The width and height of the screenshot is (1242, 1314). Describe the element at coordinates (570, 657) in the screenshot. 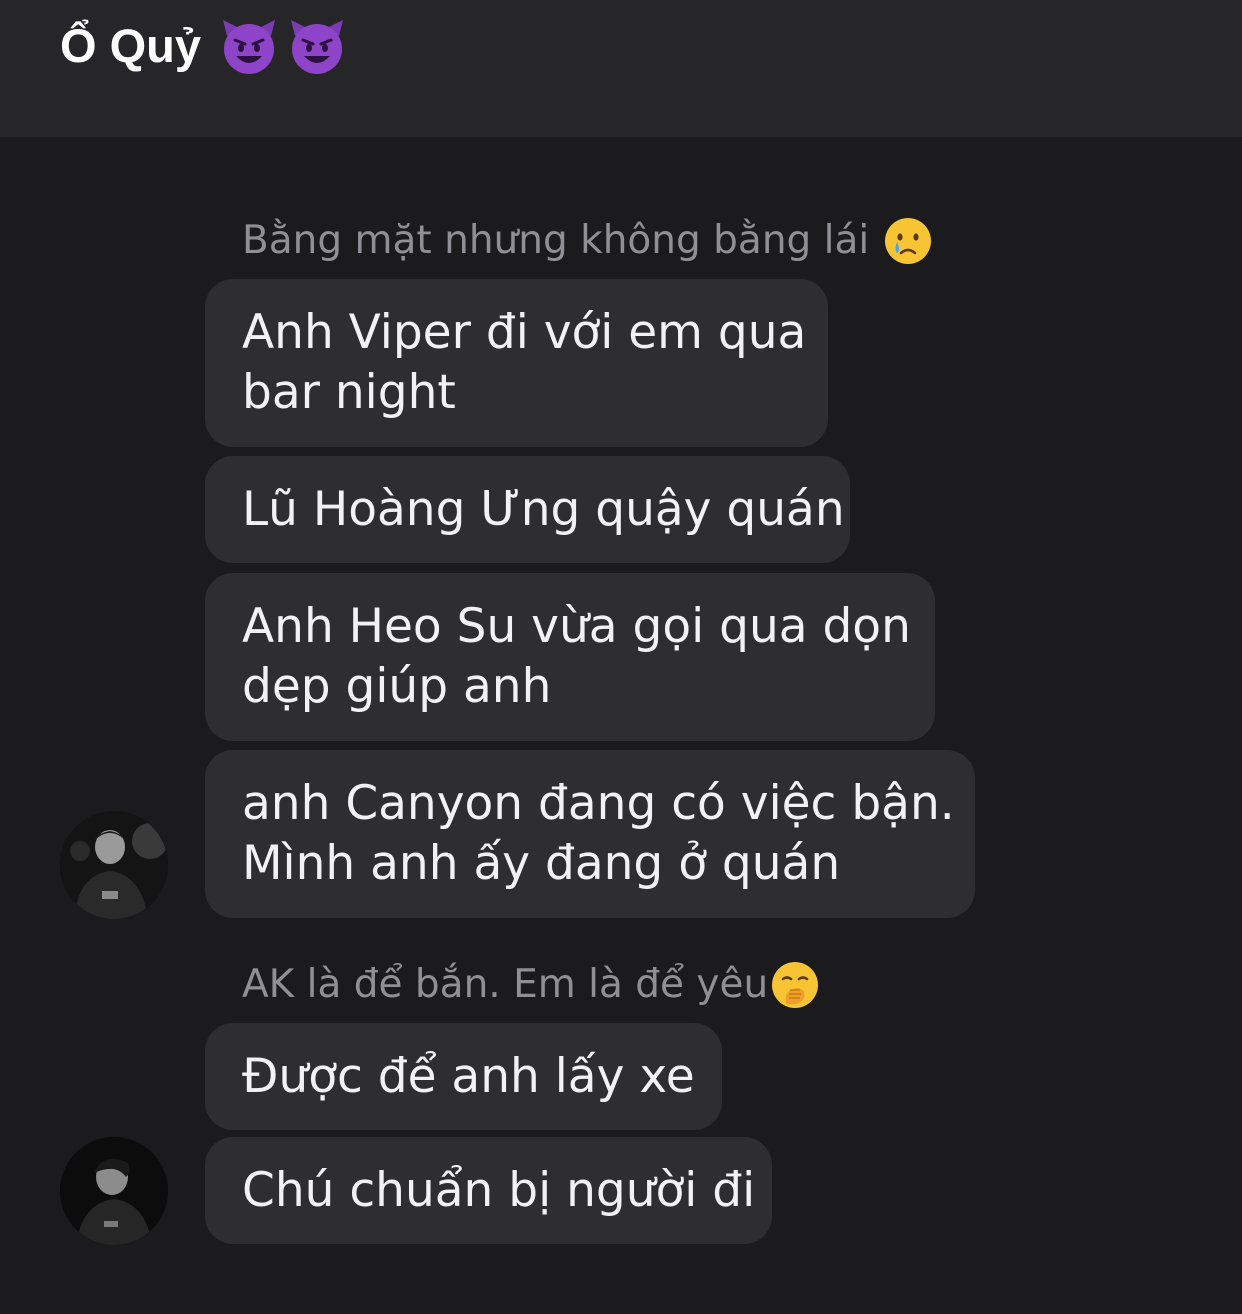

I see `message-bubble: Anh Heo Su vừa gọi qua dọn dẹp giúp anh` at that location.